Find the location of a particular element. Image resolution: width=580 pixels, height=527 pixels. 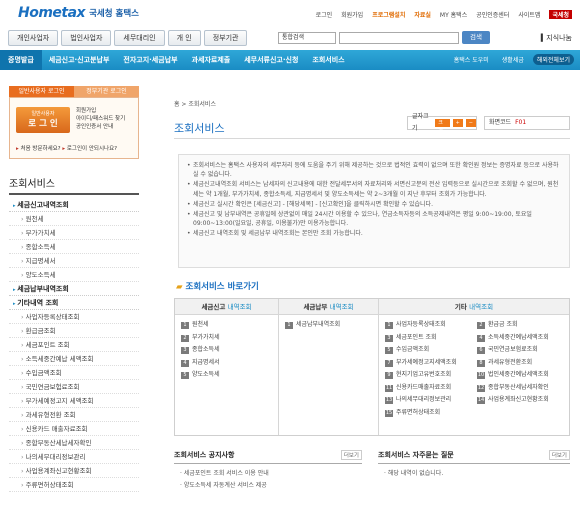

shortcut-item: 4 지급명세서 is located at coordinates (226, 363).